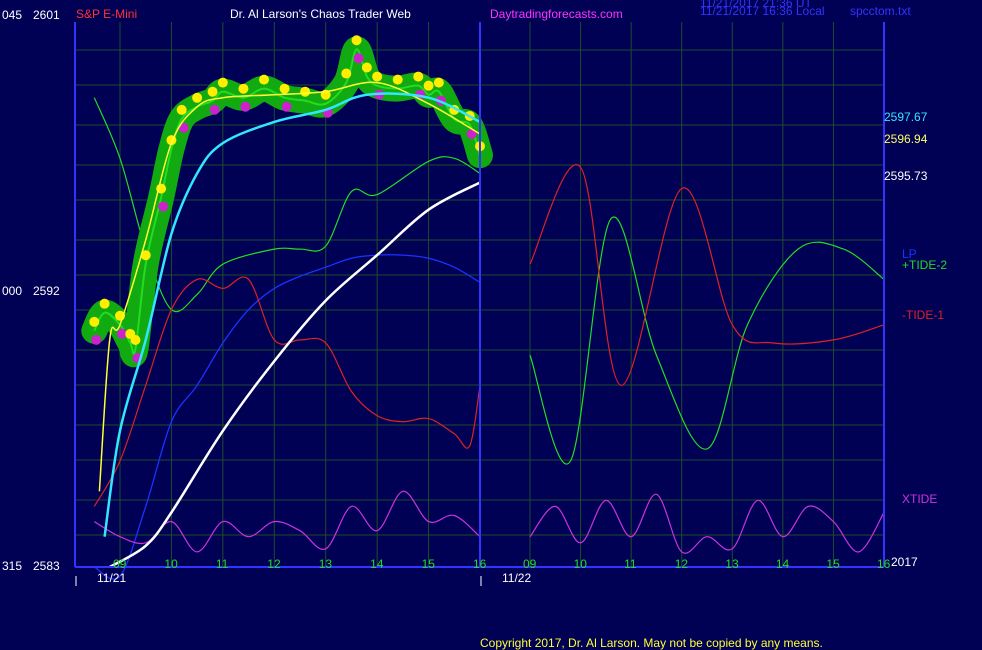 The image size is (982, 650). Describe the element at coordinates (762, 11) in the screenshot. I see `timestamp-local: 11/21/2017 16:36 Local` at that location.